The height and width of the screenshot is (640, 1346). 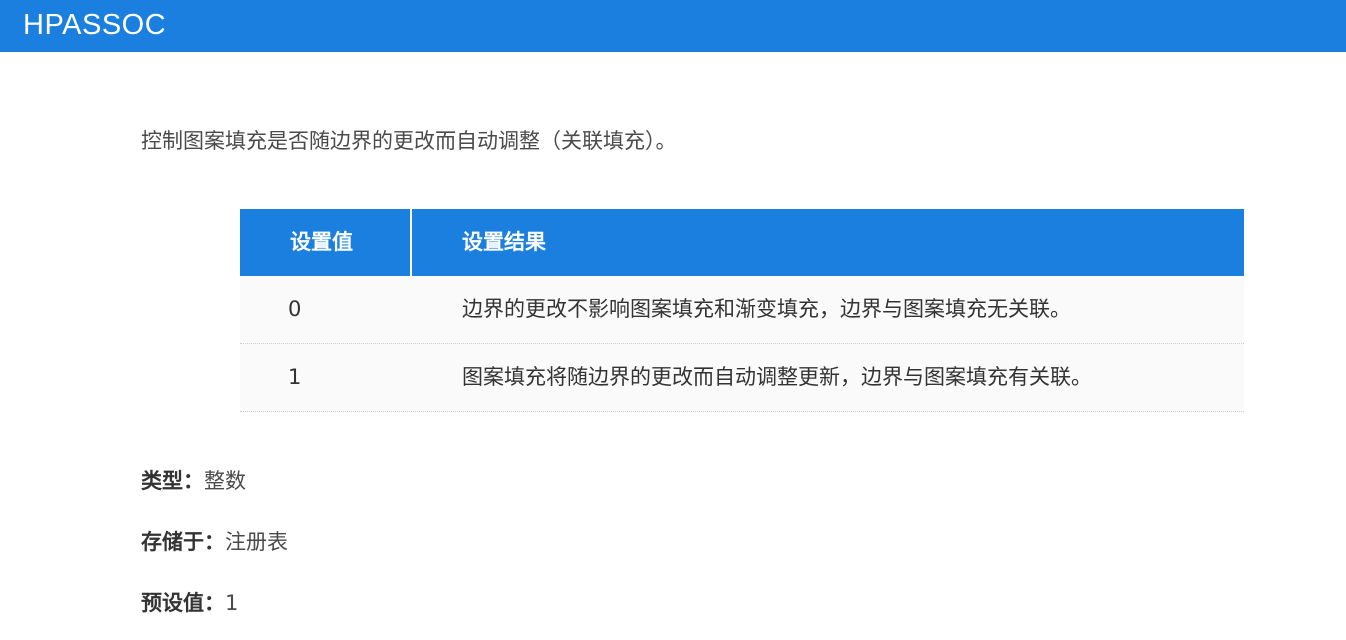 I want to click on stored-in-label: 存储于：, so click(x=183, y=542).